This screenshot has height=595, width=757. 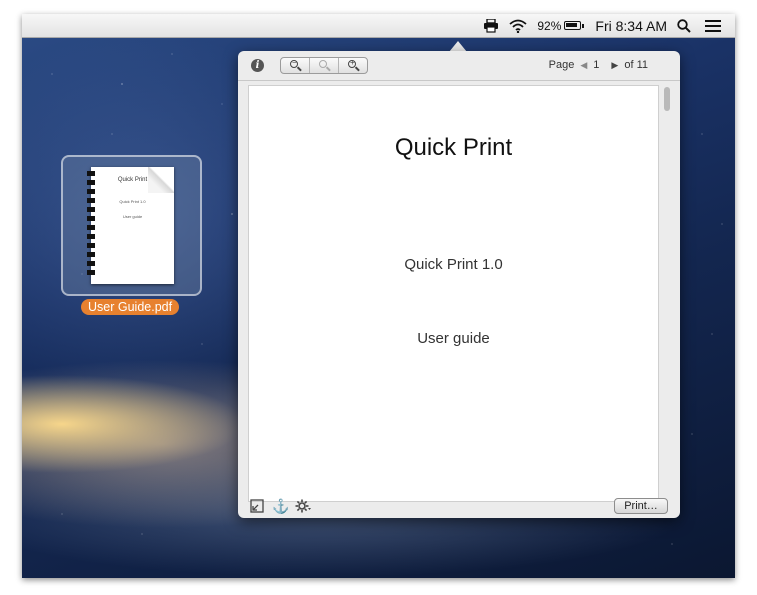 I want to click on zoom-in-icon: +, so click(x=352, y=63).